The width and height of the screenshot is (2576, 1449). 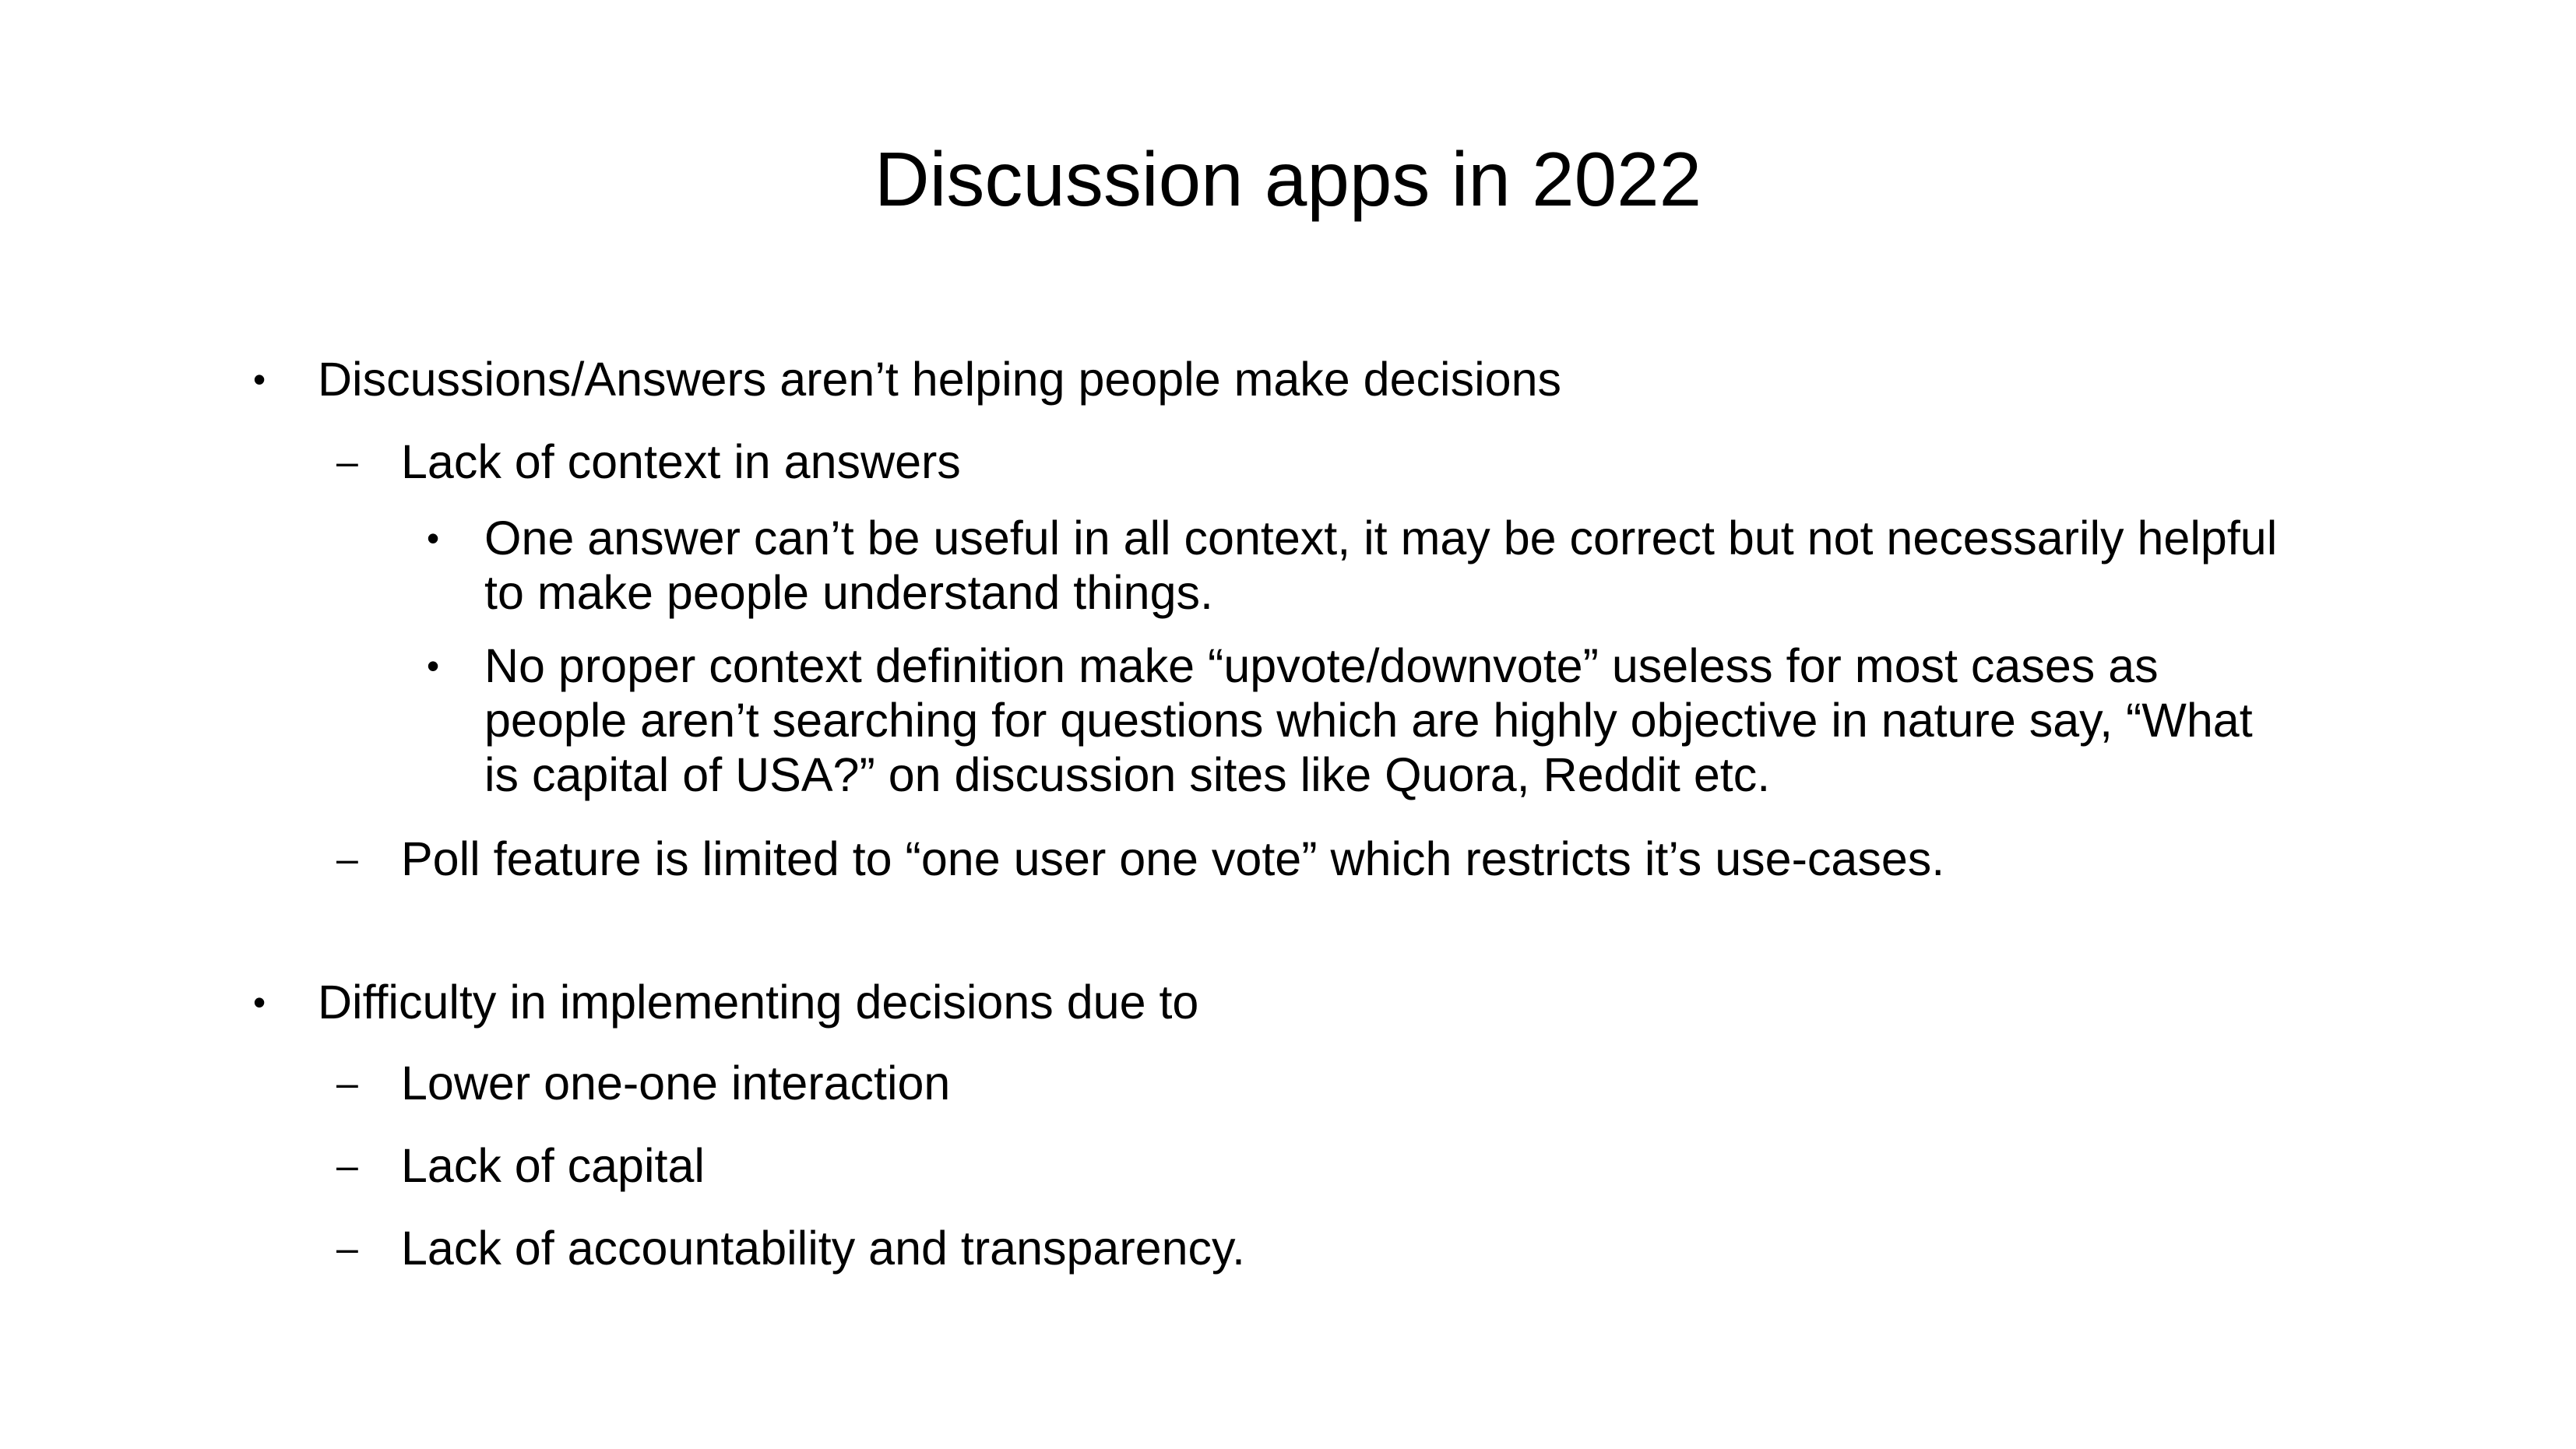 What do you see at coordinates (848, 592) in the screenshot?
I see `text-line: to make people understand things.` at bounding box center [848, 592].